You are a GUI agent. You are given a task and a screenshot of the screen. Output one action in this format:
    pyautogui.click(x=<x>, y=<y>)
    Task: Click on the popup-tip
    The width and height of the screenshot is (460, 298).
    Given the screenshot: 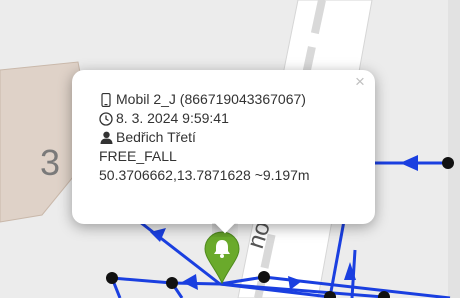 What is the action you would take?
    pyautogui.click(x=225, y=230)
    